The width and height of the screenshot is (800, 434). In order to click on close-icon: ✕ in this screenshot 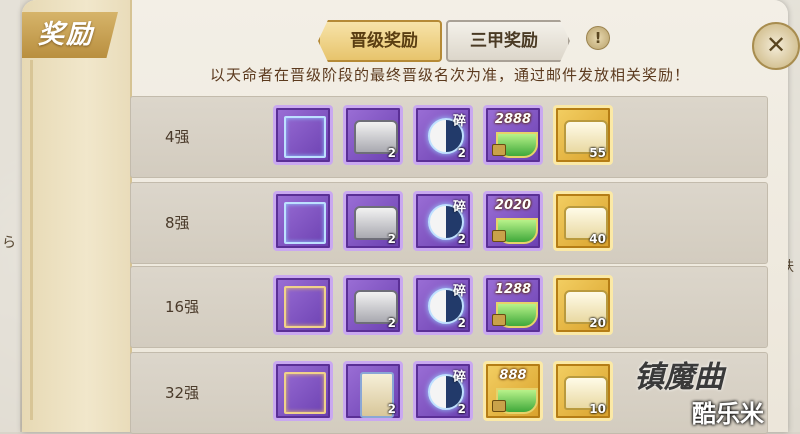, I will do `click(776, 45)`.